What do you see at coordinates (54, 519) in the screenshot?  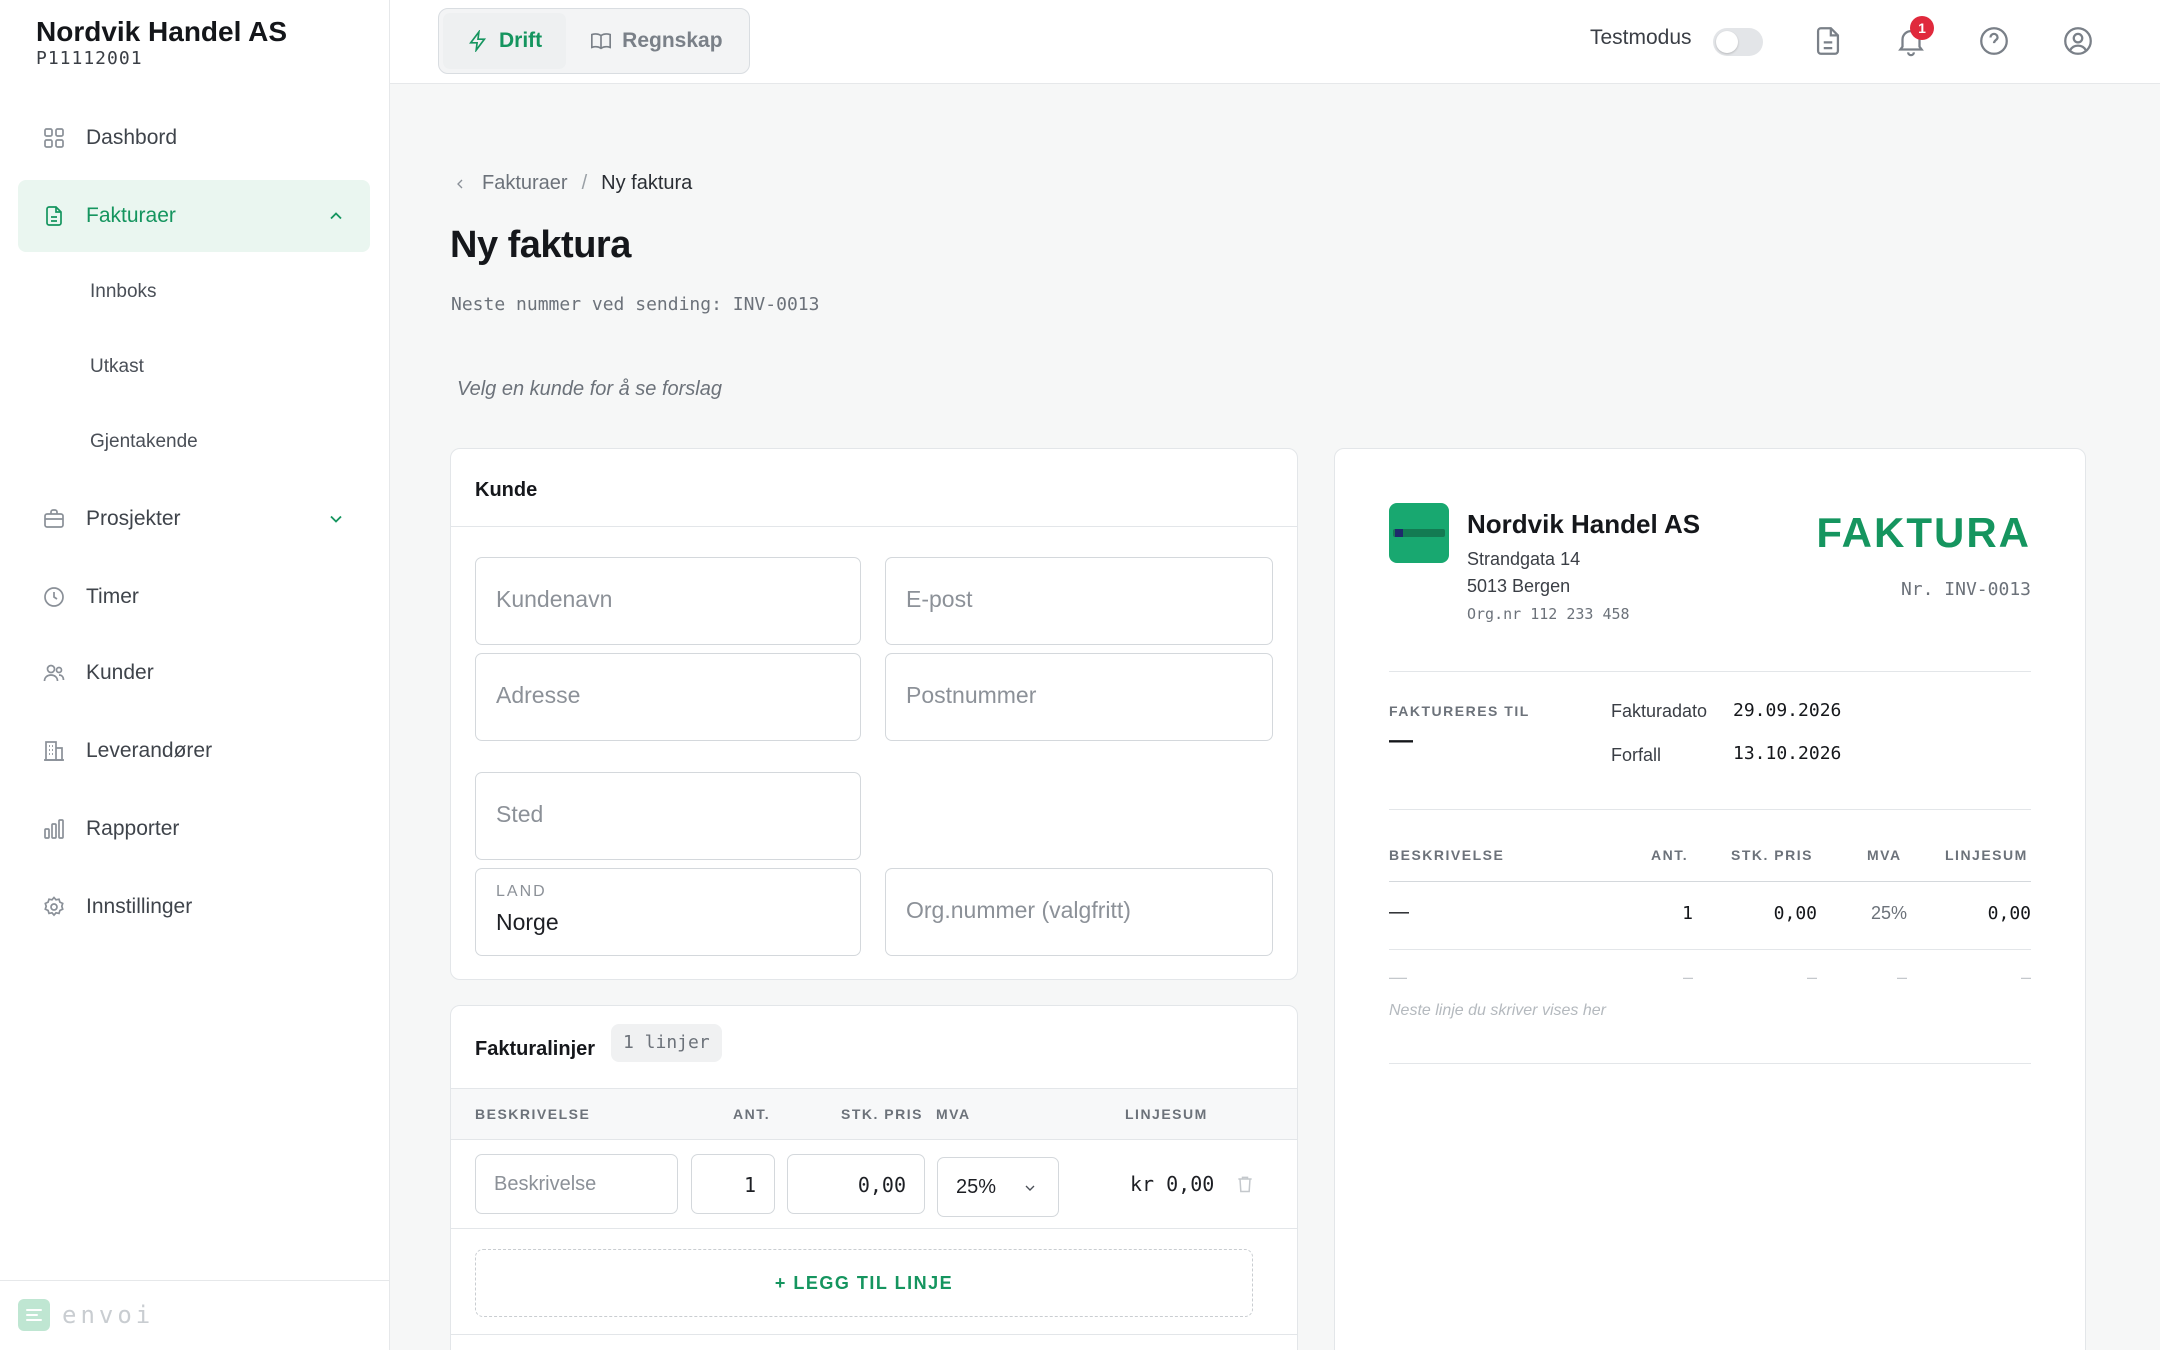 I see `briefcase-icon` at bounding box center [54, 519].